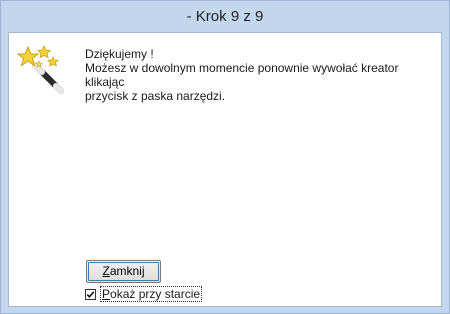  Describe the element at coordinates (119, 54) in the screenshot. I see `message-heading: Dziękujemy !` at that location.